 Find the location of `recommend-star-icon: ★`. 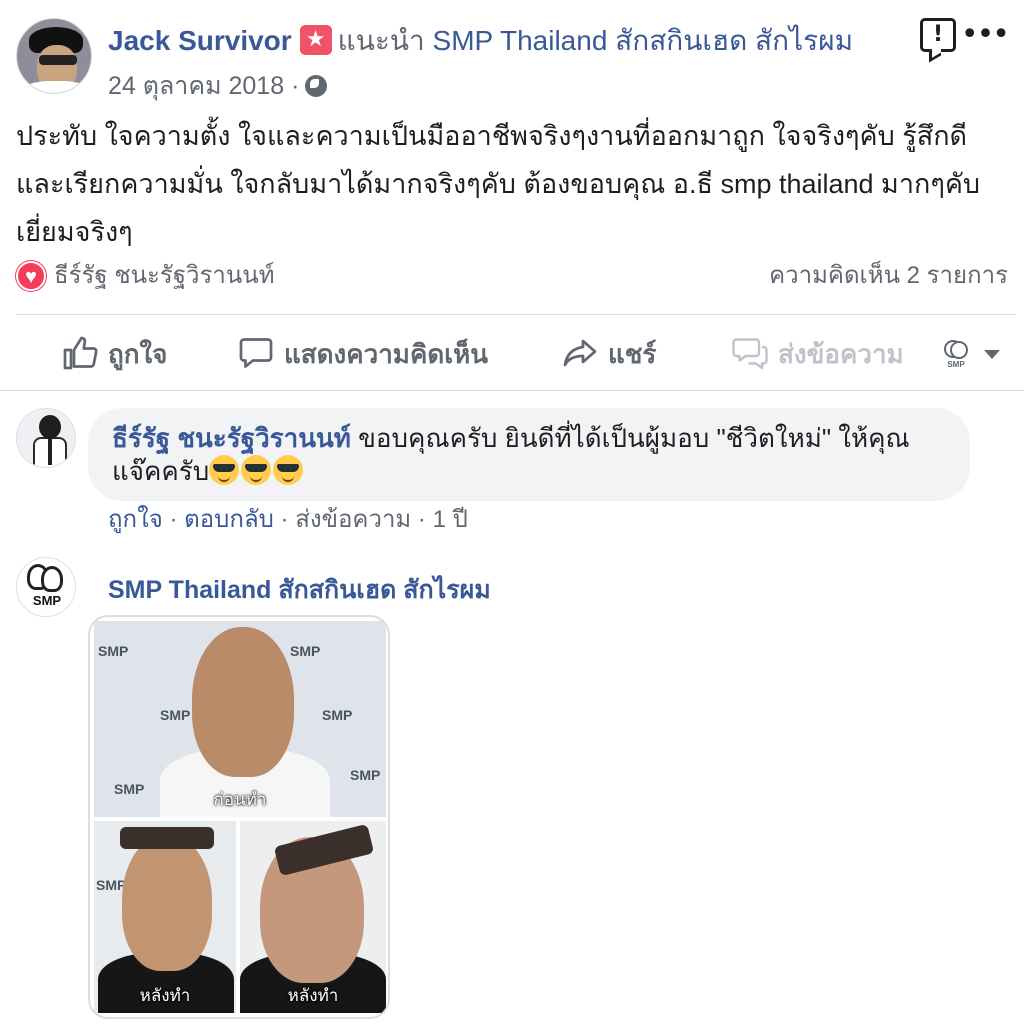

recommend-star-icon: ★ is located at coordinates (315, 40).